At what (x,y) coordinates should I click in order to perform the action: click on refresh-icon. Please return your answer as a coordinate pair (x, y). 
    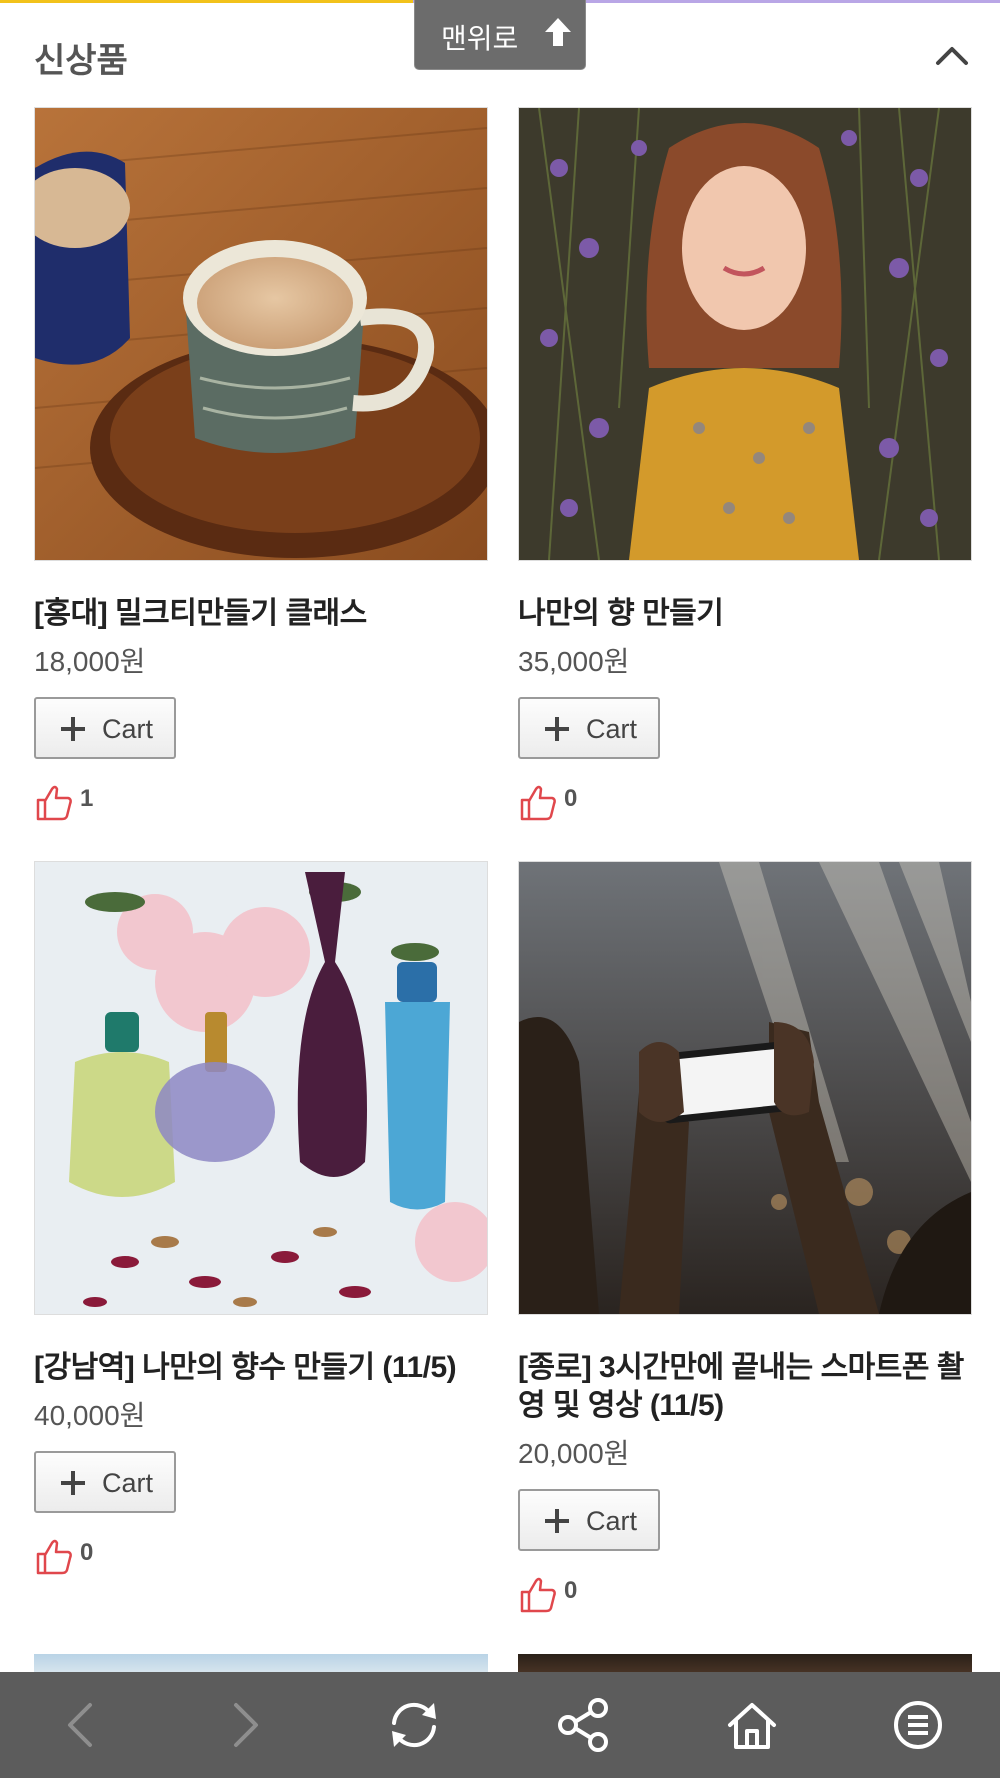
    Looking at the image, I should click on (414, 1725).